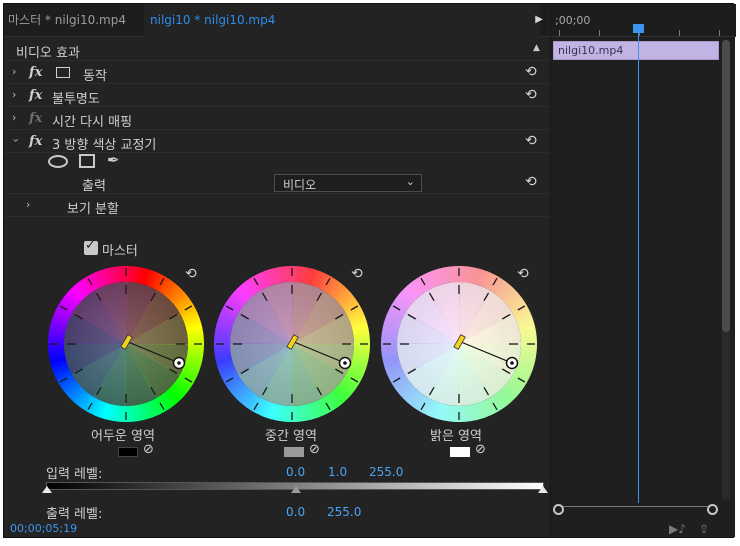 The image size is (740, 546). Describe the element at coordinates (104, 145) in the screenshot. I see `effect-label: 3 방향 색상 교정기` at that location.